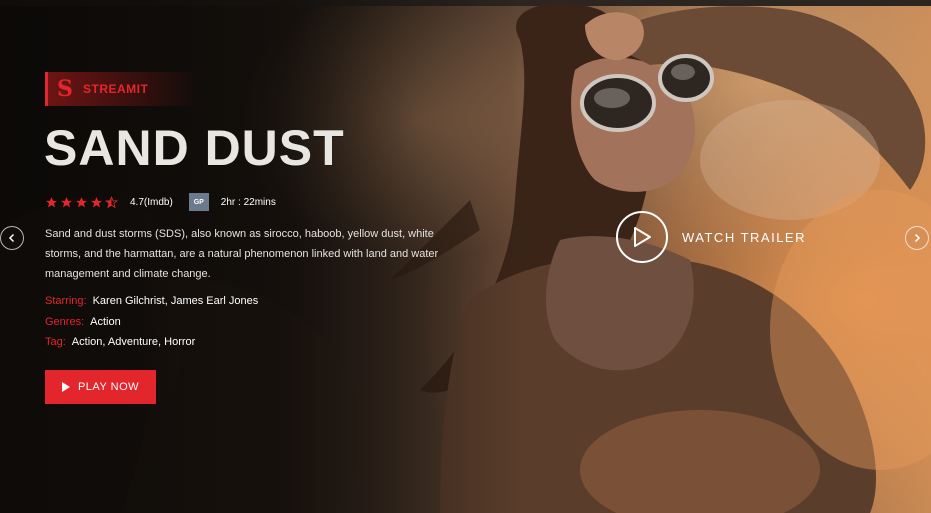  What do you see at coordinates (176, 301) in the screenshot?
I see `starring-value: Karen Gilchrist, James Earl Jones` at bounding box center [176, 301].